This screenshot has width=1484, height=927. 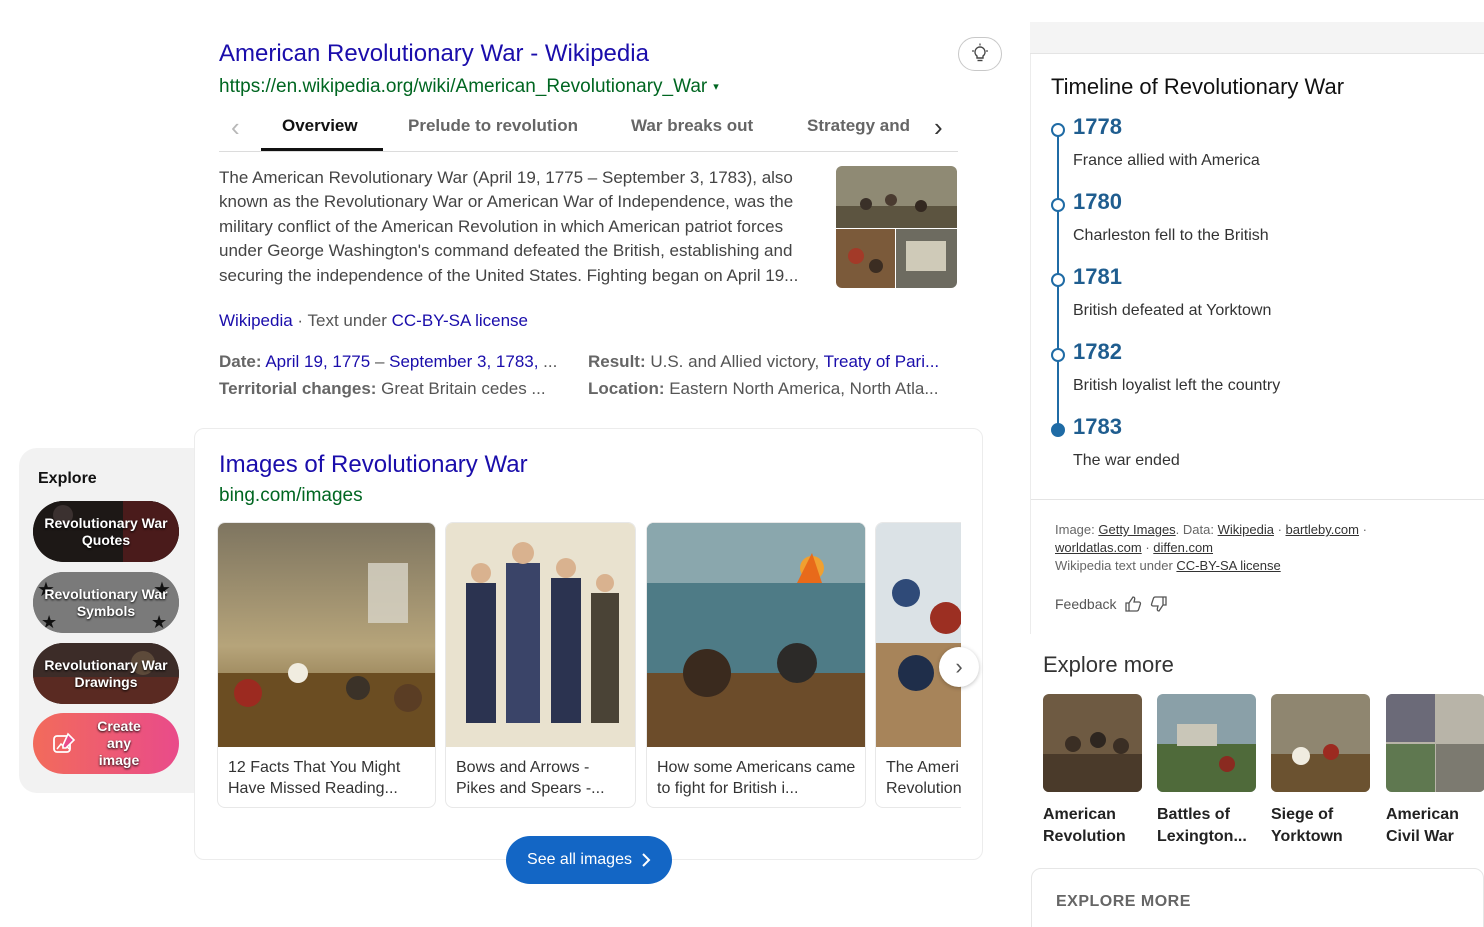 I want to click on feedback-row: Feedback, so click(x=1111, y=604).